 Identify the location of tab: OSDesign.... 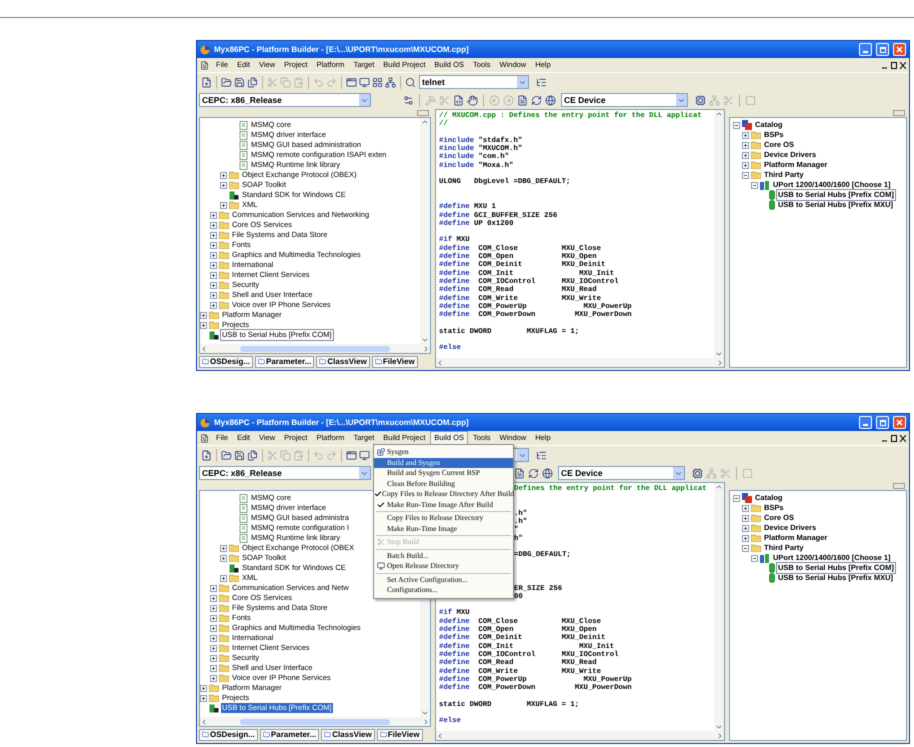
(228, 734).